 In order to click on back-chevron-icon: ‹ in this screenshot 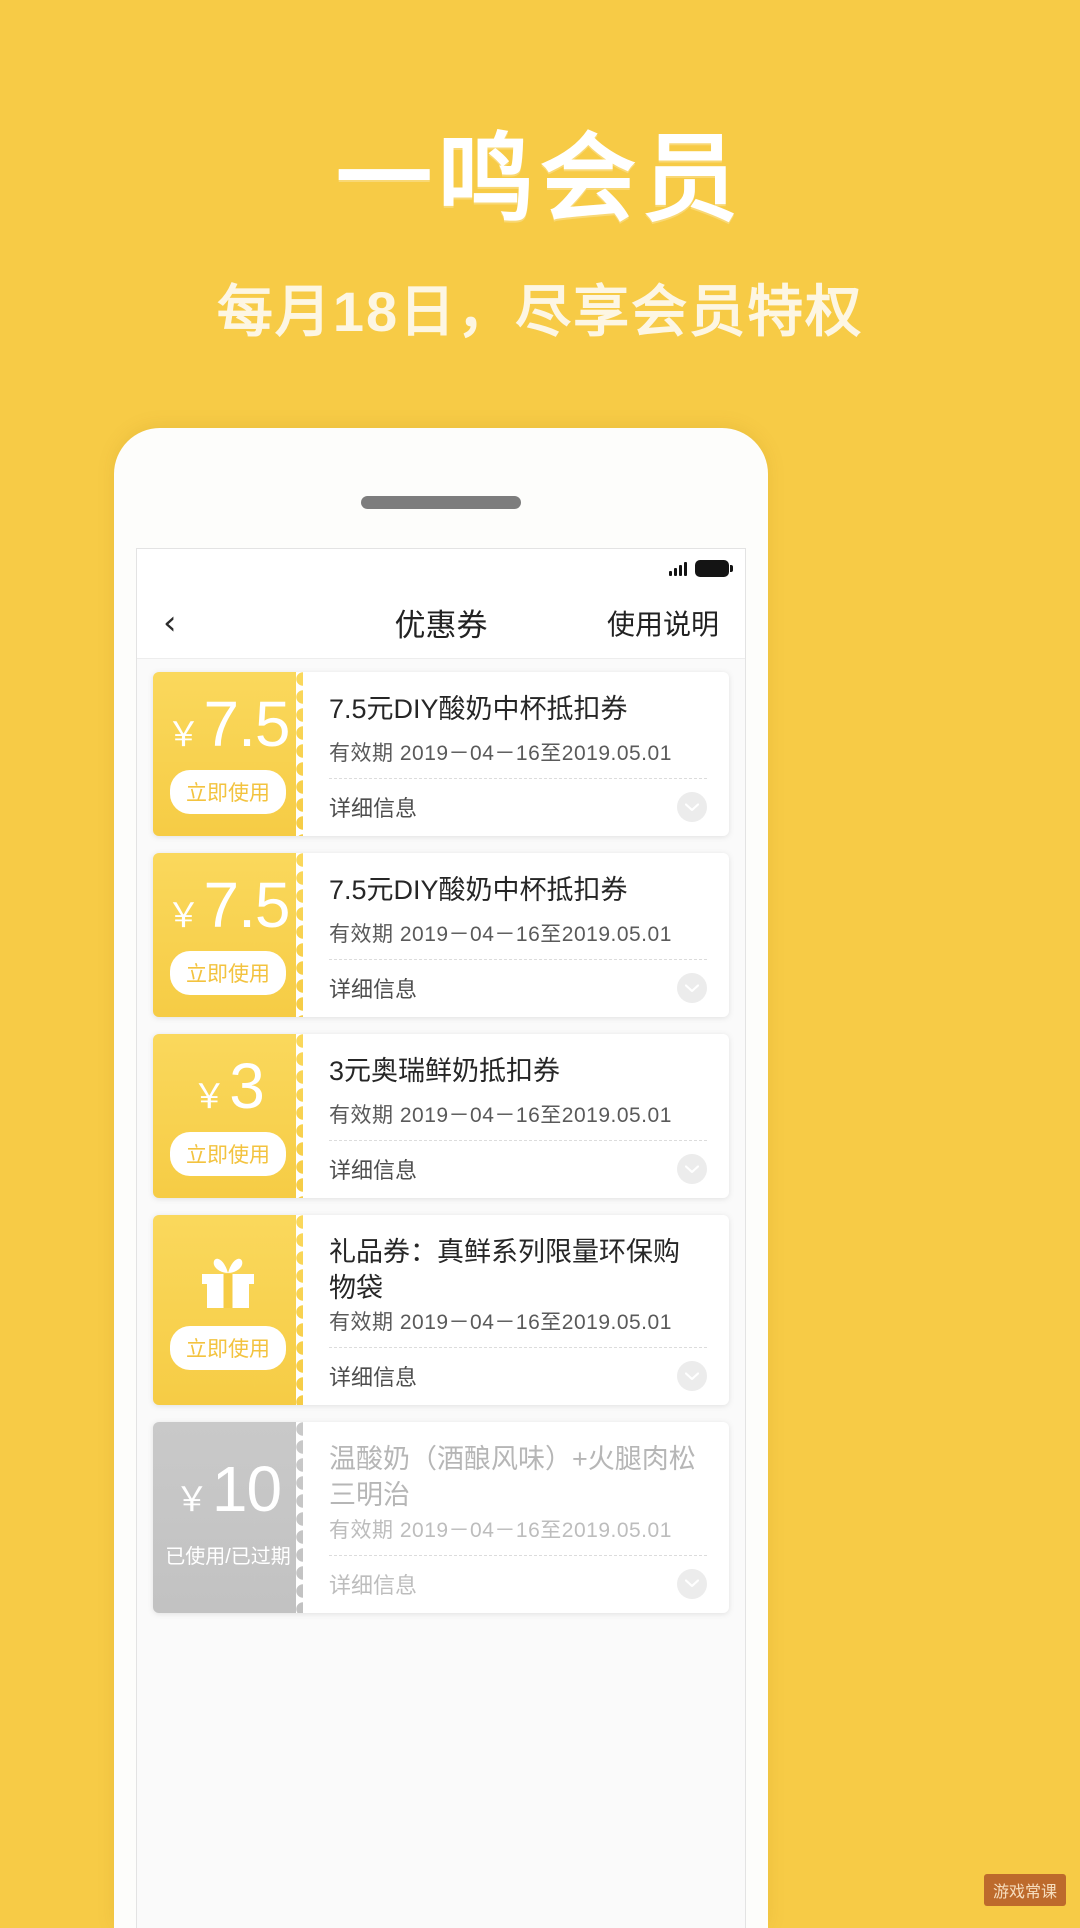, I will do `click(186, 623)`.